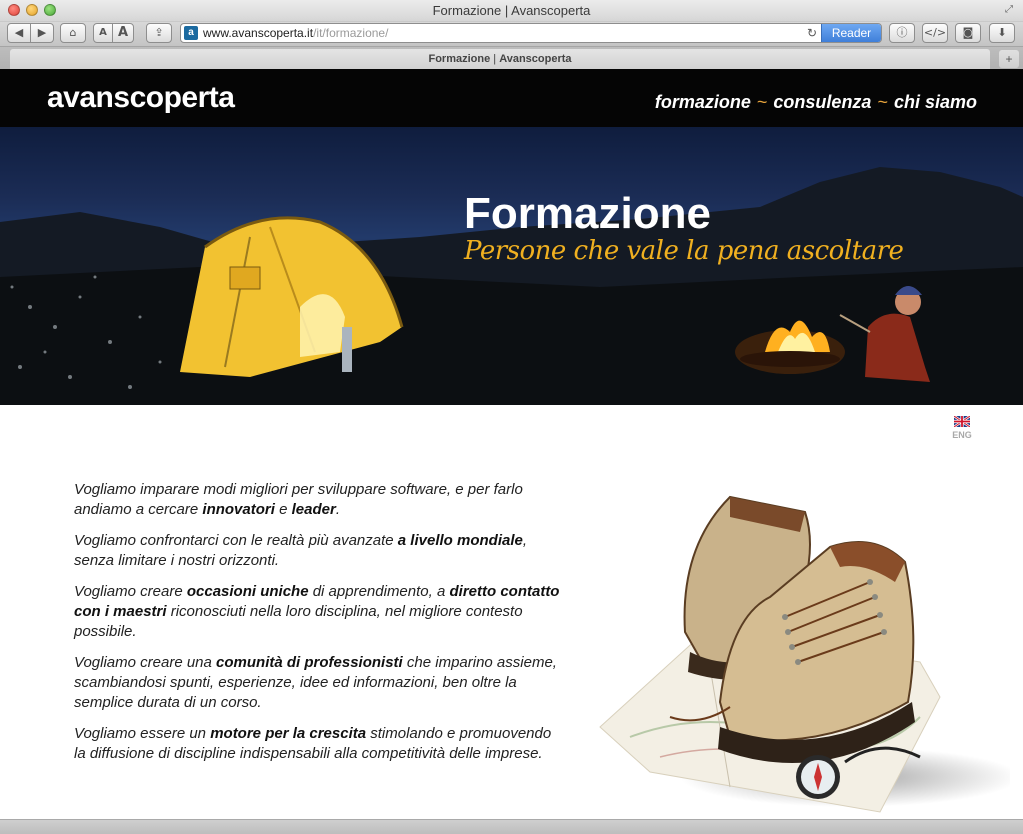 Image resolution: width=1023 pixels, height=834 pixels. What do you see at coordinates (309, 662) in the screenshot?
I see `paragraph-emphasis: comunità di professionisti` at bounding box center [309, 662].